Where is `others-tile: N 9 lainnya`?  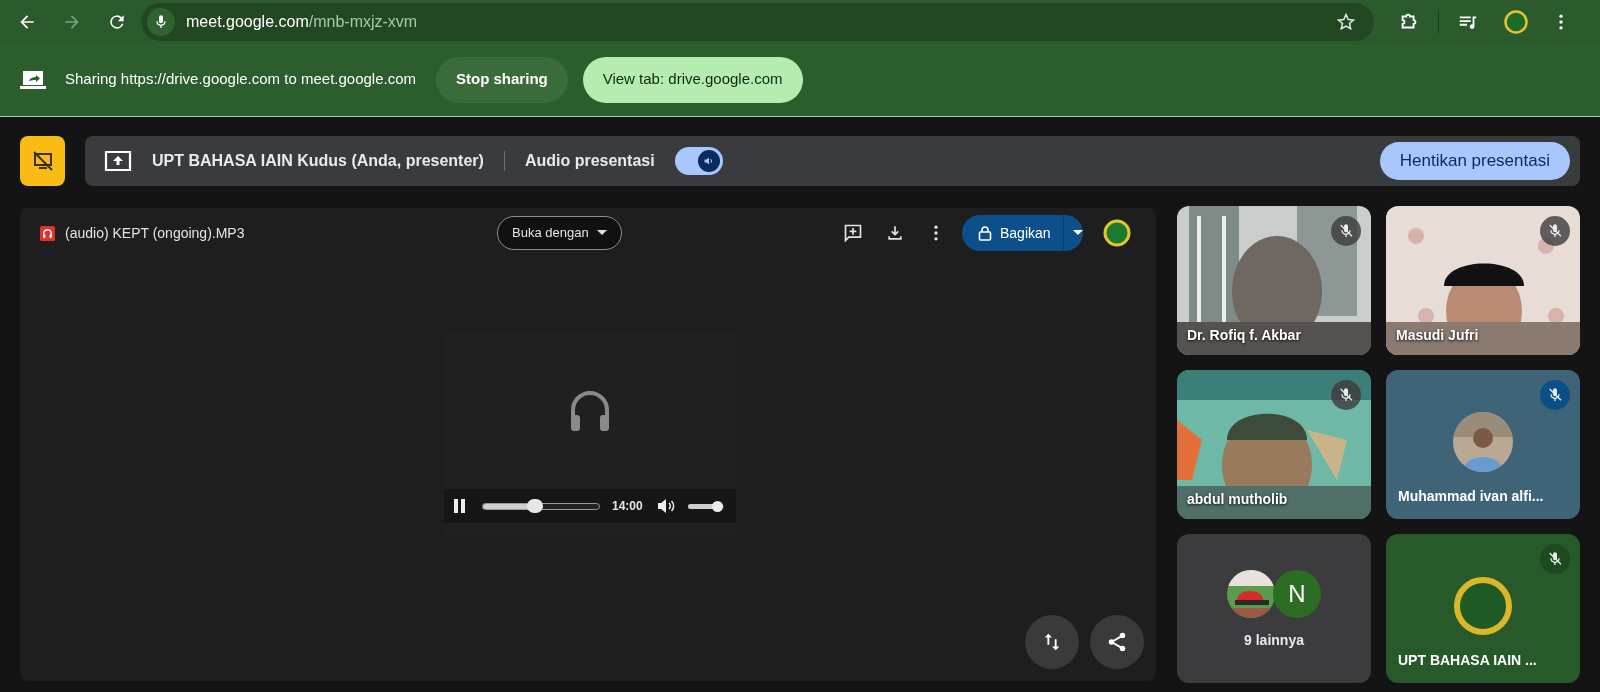
others-tile: N 9 lainnya is located at coordinates (1274, 608).